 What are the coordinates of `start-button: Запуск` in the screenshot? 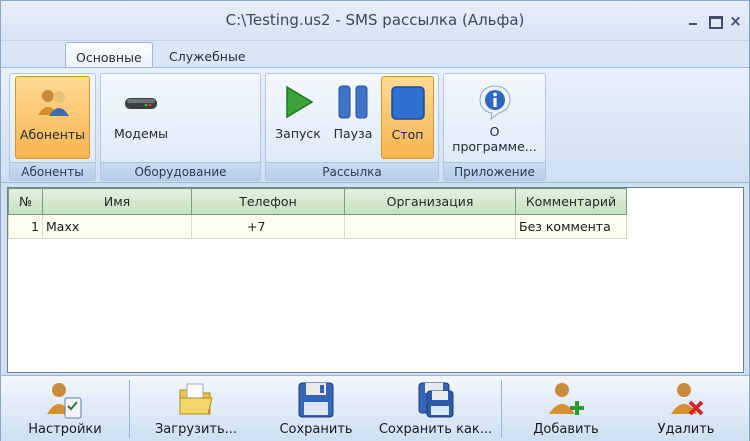 It's located at (298, 117).